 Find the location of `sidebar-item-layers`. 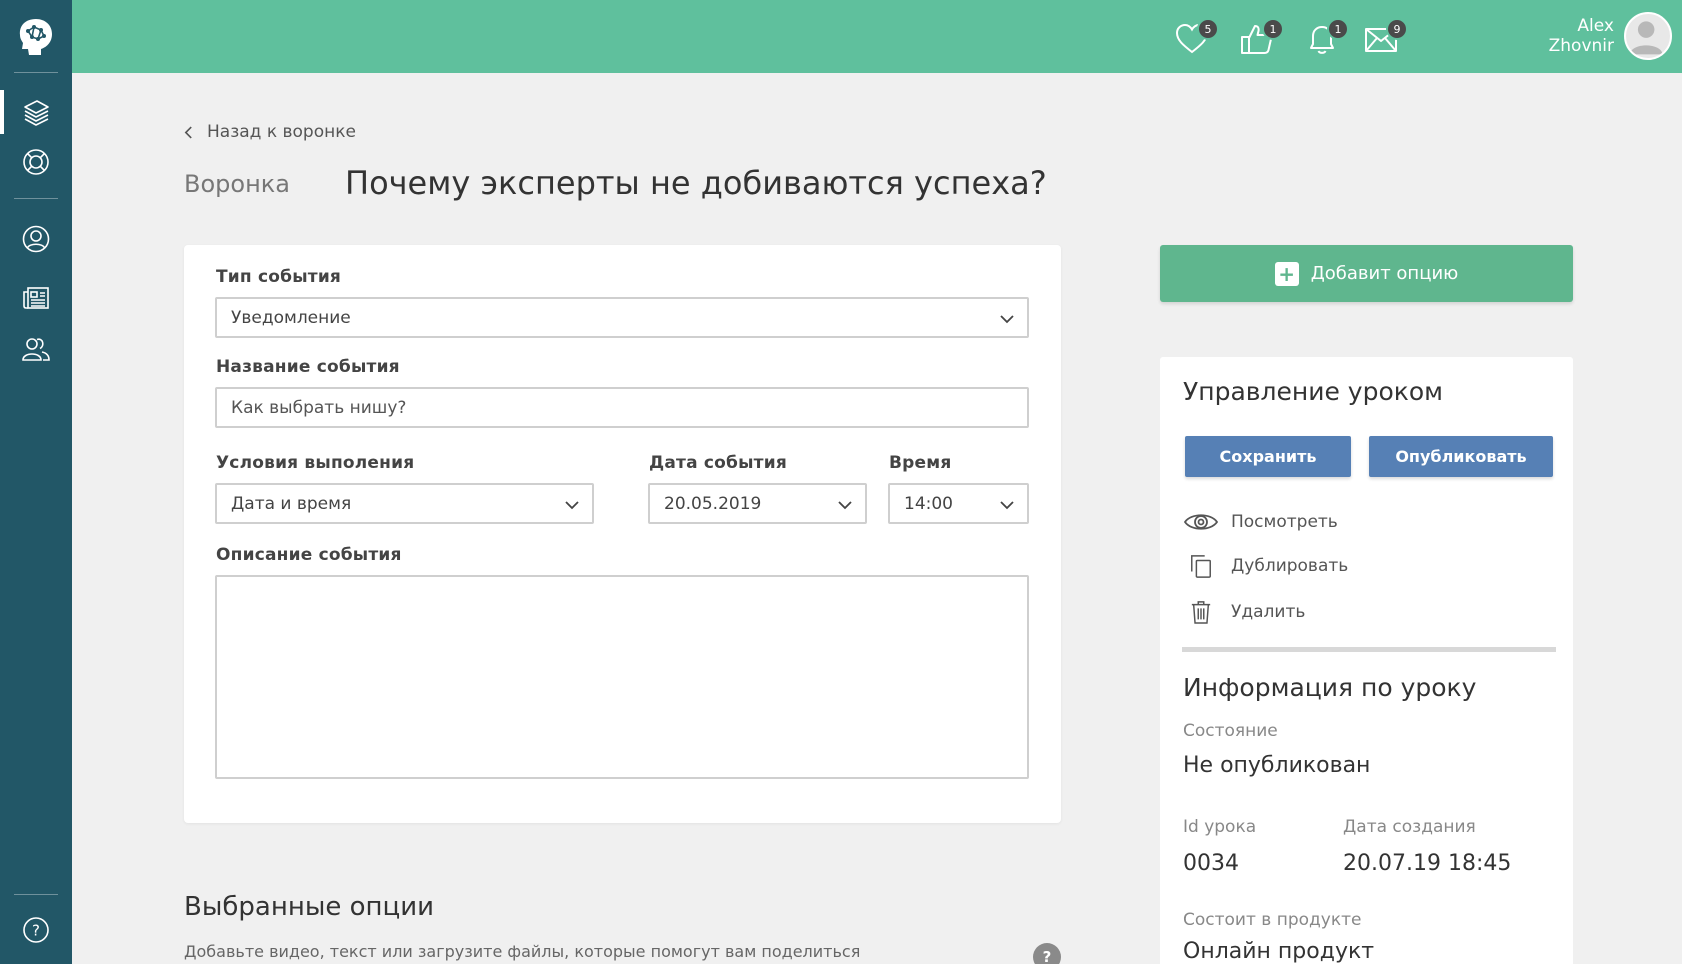

sidebar-item-layers is located at coordinates (36, 112).